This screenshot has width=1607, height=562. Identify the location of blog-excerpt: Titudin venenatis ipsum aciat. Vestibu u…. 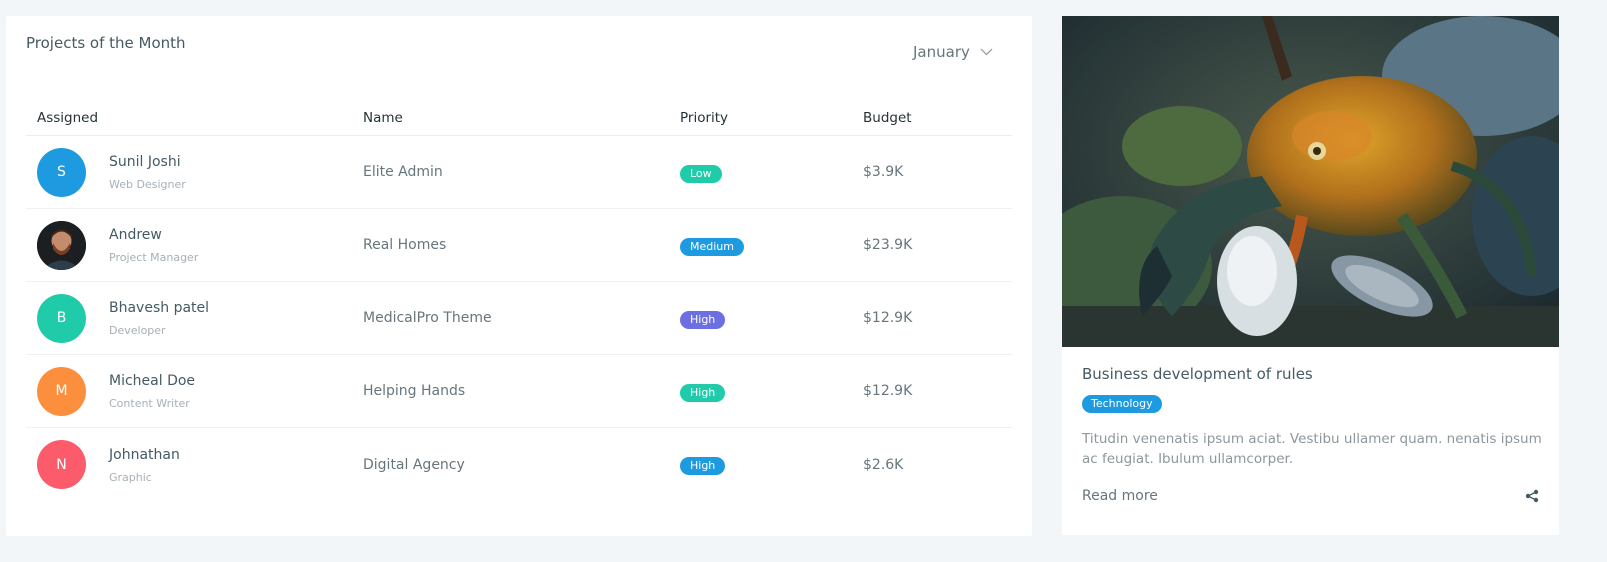
(1312, 449).